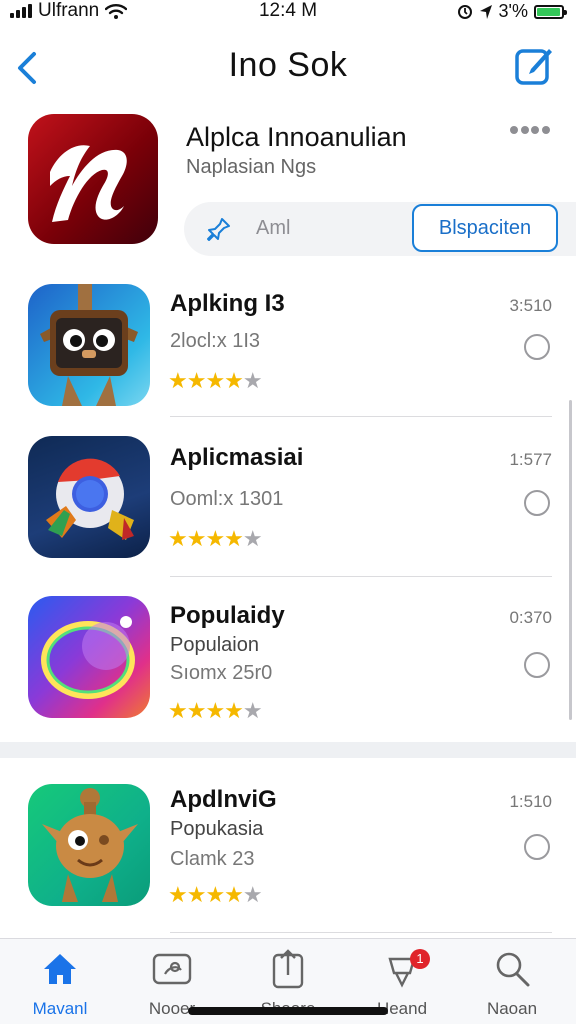  What do you see at coordinates (530, 801) in the screenshot?
I see `app-time: 1:510` at bounding box center [530, 801].